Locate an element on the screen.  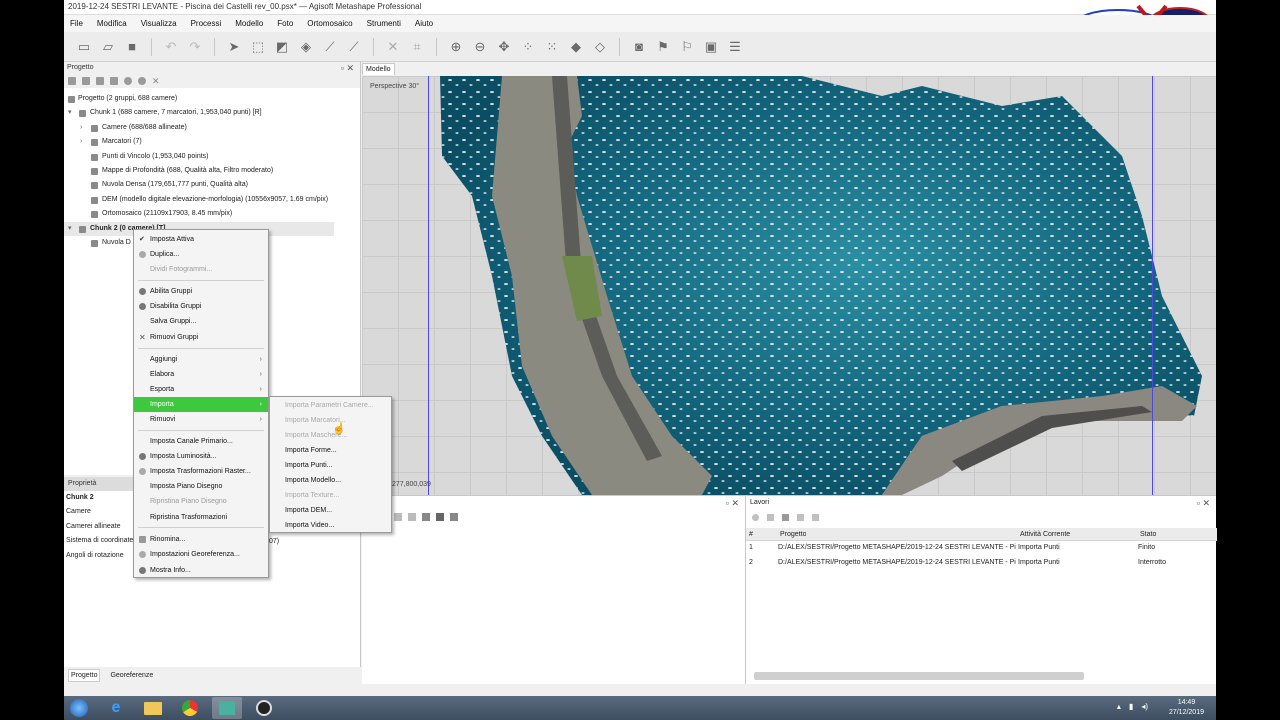
flag-icon: ⚐ is located at coordinates (687, 47).